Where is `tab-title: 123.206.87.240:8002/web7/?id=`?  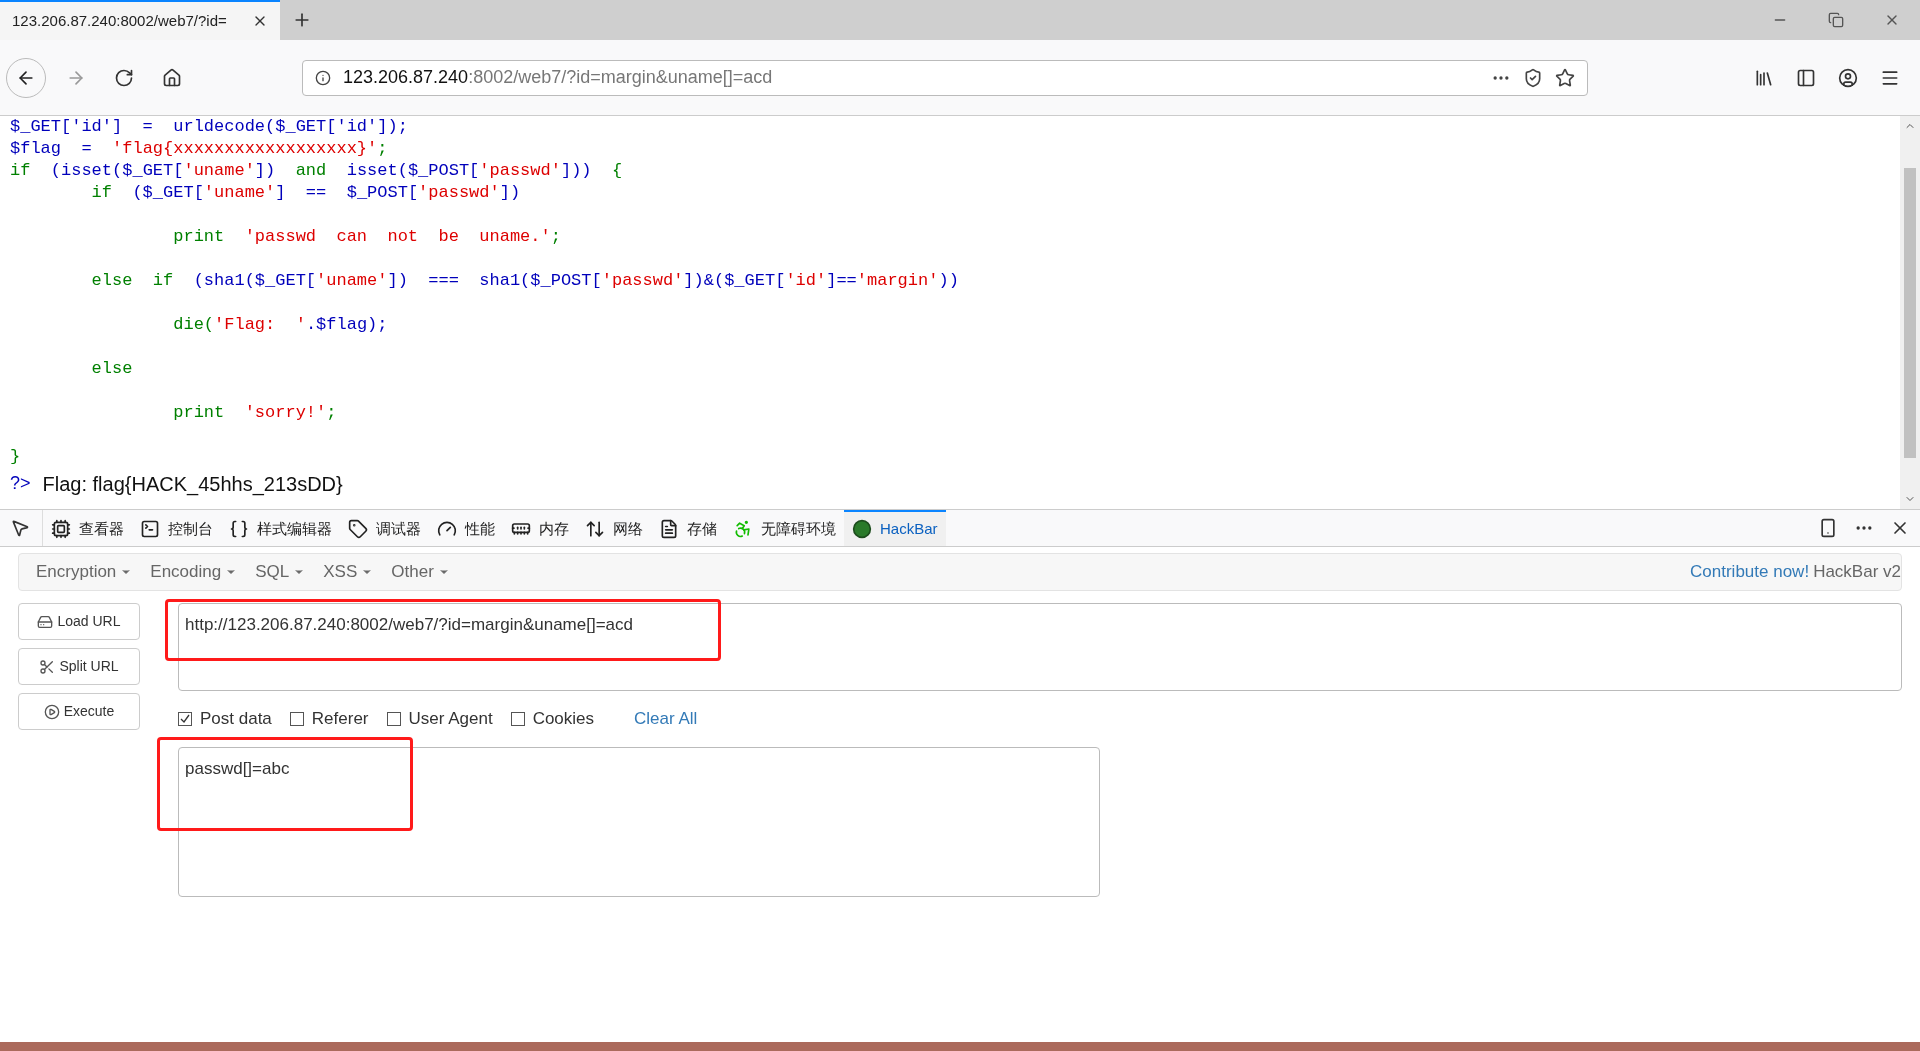 tab-title: 123.206.87.240:8002/web7/?id= is located at coordinates (120, 20).